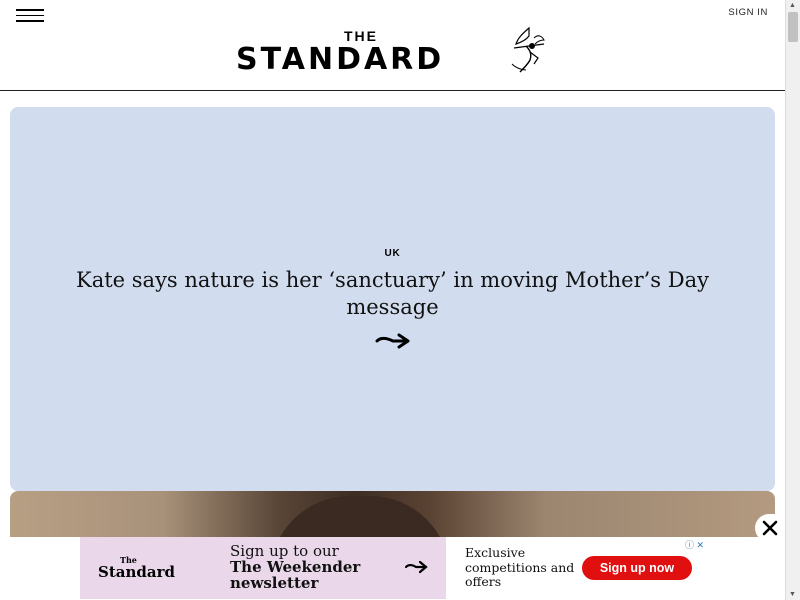 This screenshot has width=800, height=600. I want to click on site-header: THE STANDARD SIGN IN, so click(393, 45).